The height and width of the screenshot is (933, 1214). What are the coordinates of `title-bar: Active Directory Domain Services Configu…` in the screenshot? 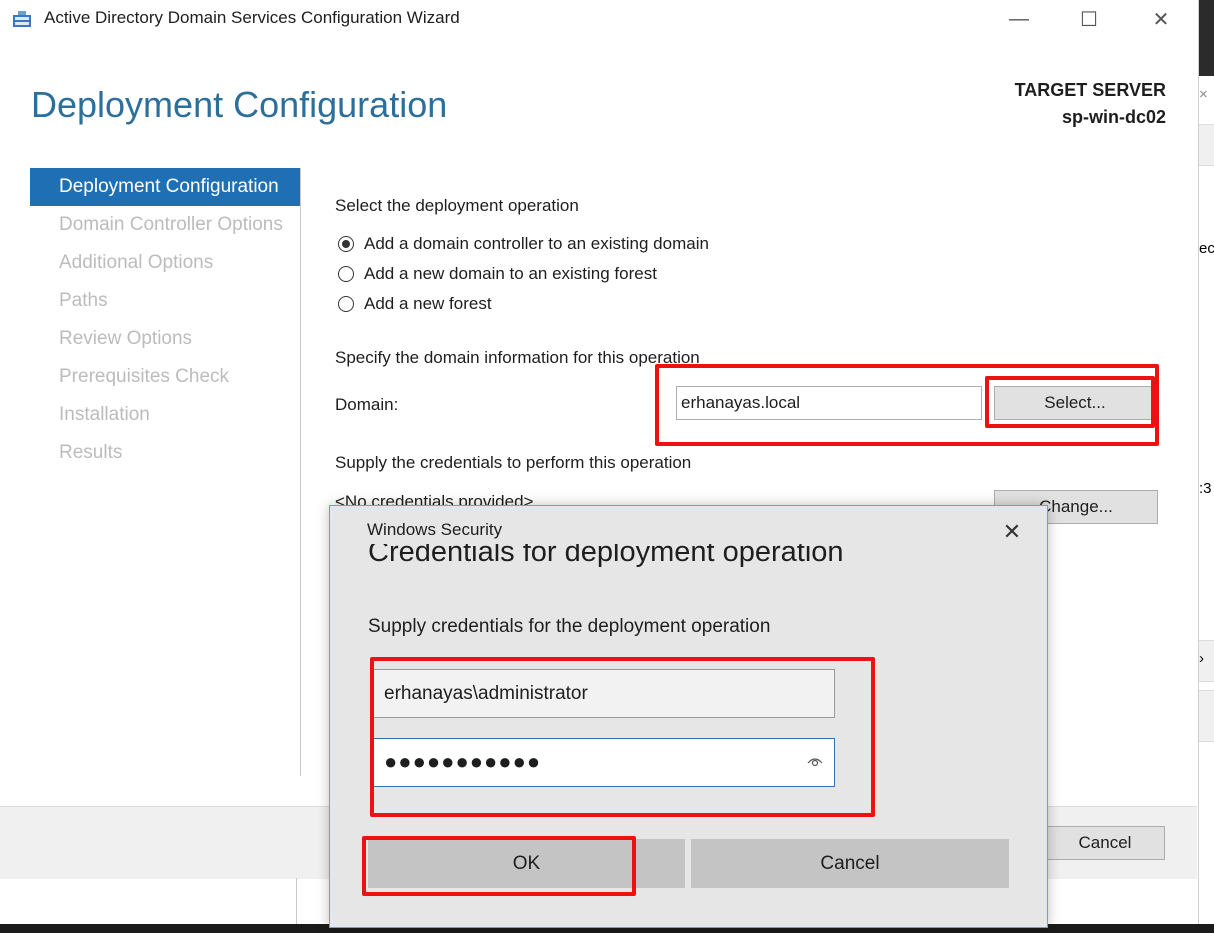 It's located at (598, 20).